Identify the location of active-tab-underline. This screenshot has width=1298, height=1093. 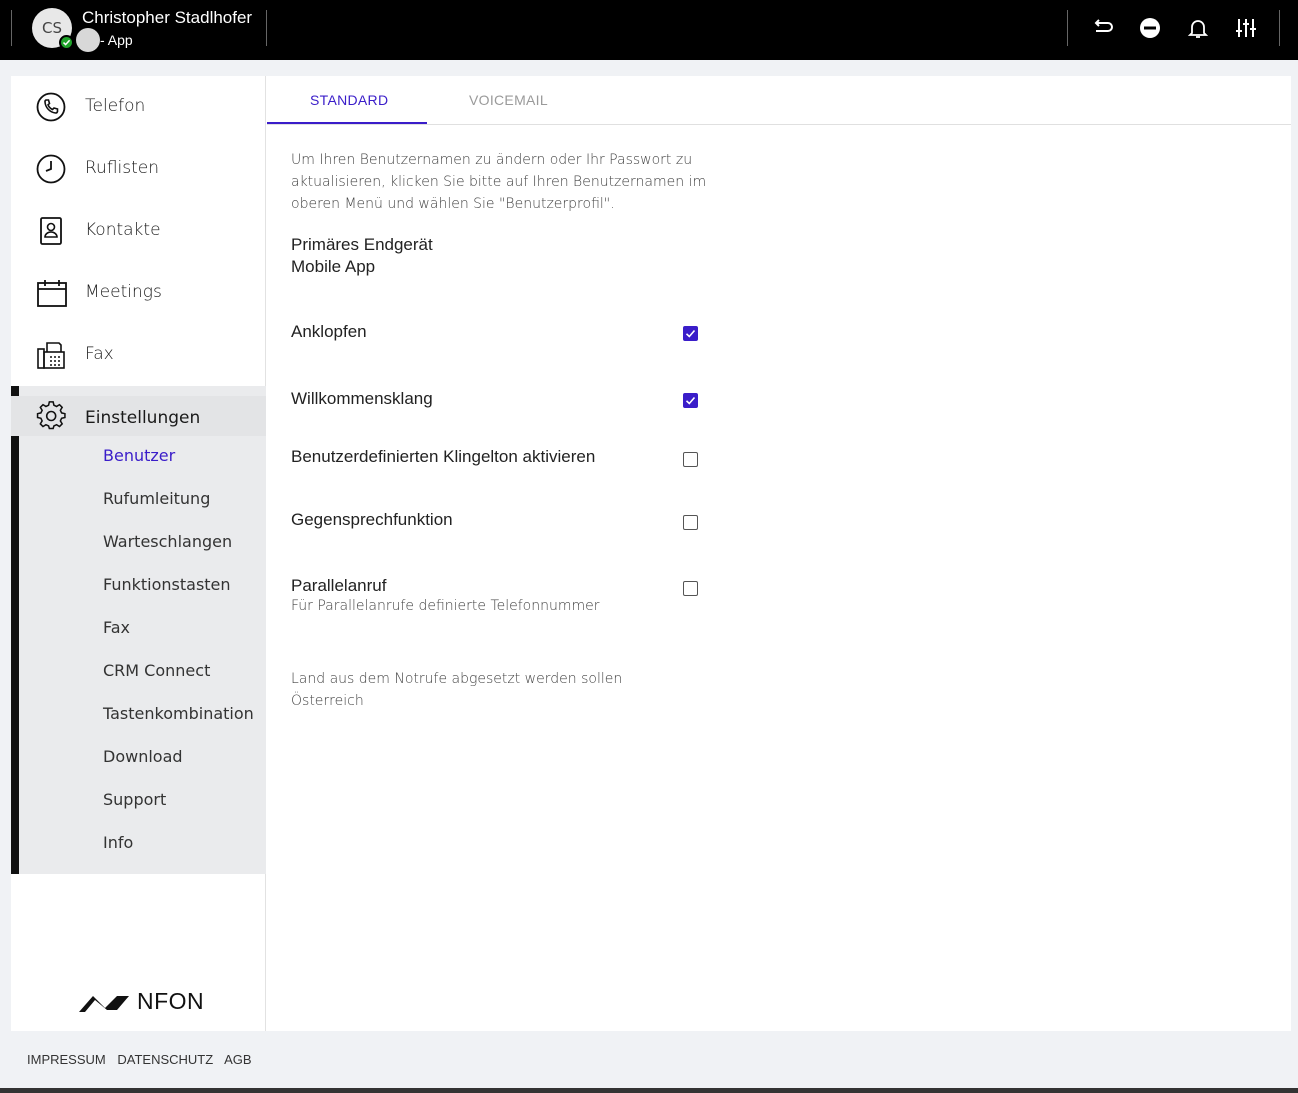
(347, 123).